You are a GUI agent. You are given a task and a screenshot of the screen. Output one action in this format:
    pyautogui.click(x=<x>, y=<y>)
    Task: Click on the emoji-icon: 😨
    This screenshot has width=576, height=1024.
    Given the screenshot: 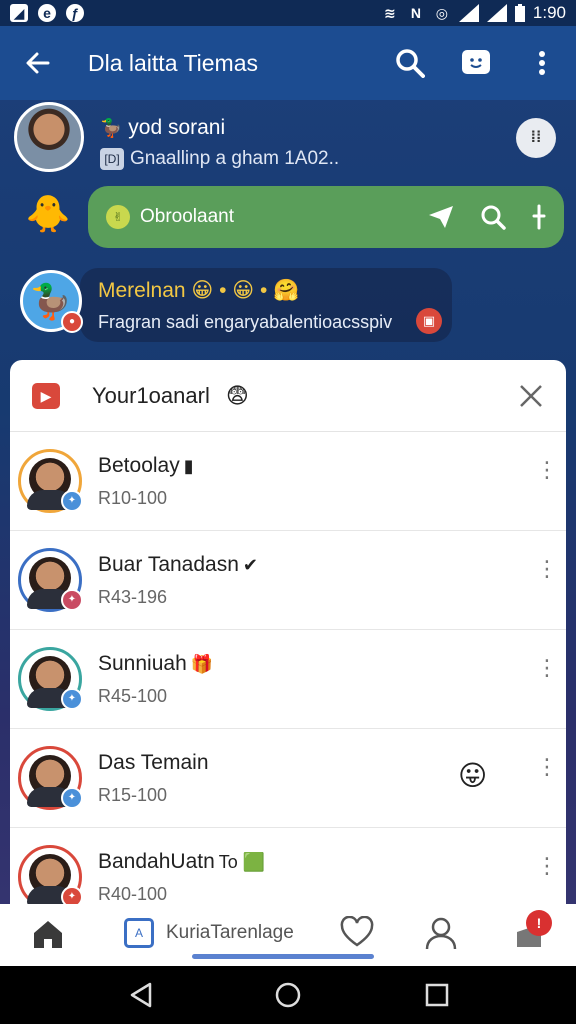 What is the action you would take?
    pyautogui.click(x=237, y=395)
    